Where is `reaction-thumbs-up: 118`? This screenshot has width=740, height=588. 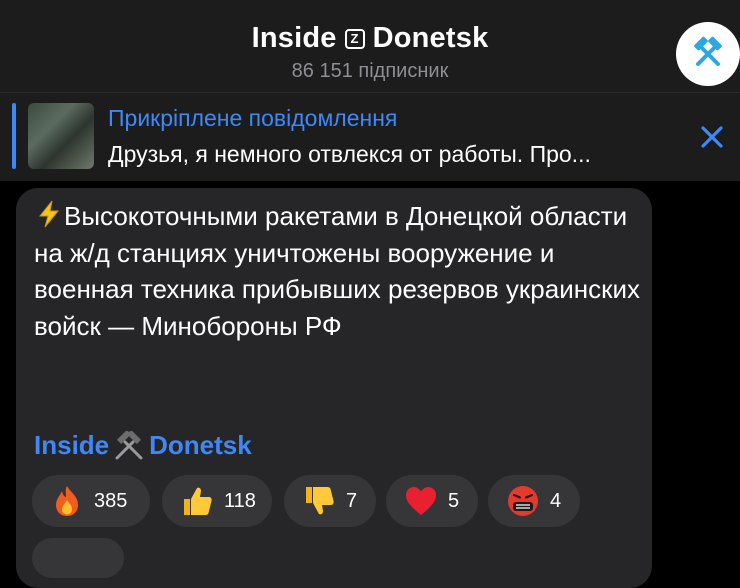
reaction-thumbs-up: 118 is located at coordinates (217, 501).